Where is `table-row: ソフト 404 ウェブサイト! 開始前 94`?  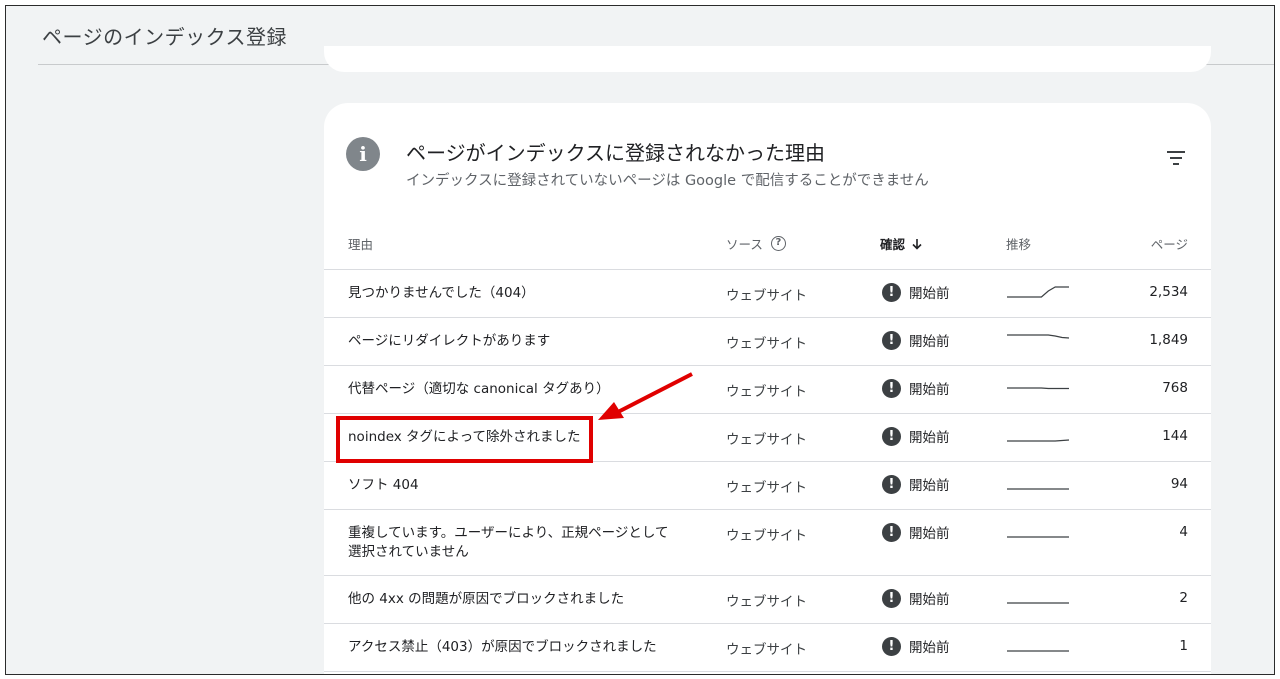 table-row: ソフト 404 ウェブサイト! 開始前 94 is located at coordinates (767, 486).